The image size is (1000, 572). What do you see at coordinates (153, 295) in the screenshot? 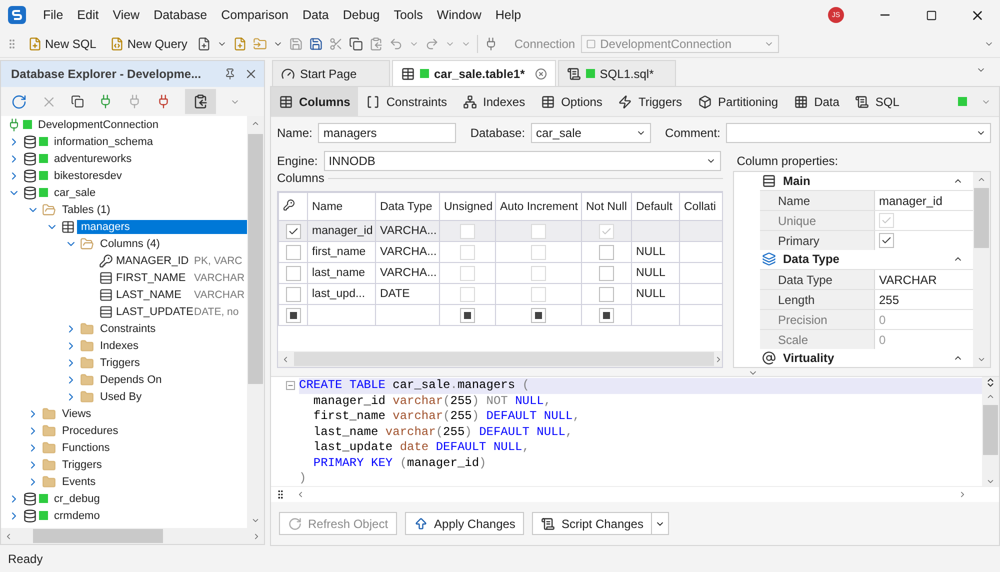
I see `tree-item: LAST_NAME` at bounding box center [153, 295].